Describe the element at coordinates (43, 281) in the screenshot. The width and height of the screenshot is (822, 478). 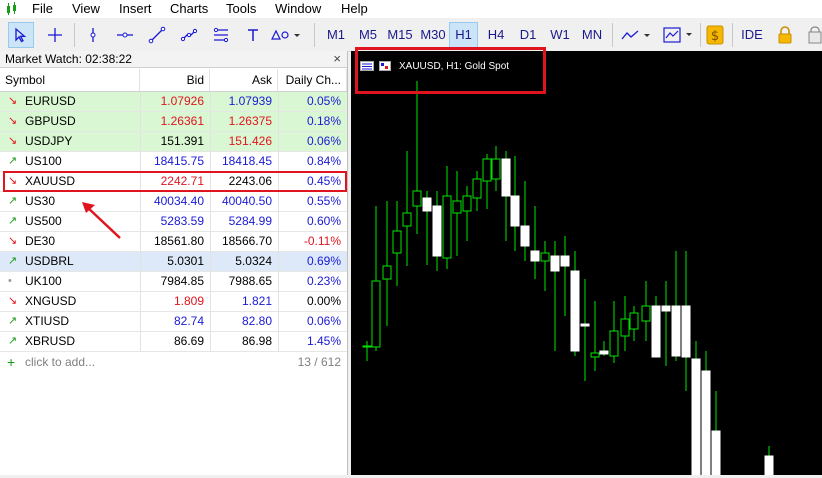
I see `symbol-cell: UK100` at that location.